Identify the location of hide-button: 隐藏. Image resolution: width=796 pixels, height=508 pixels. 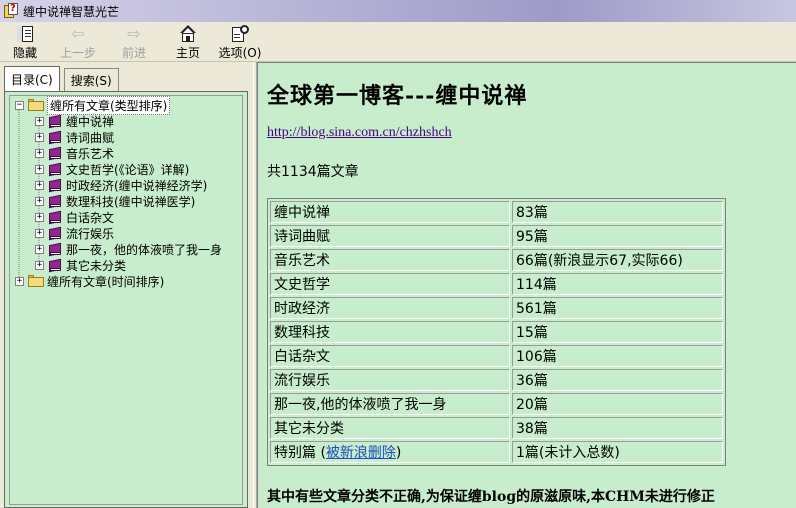
(25, 42).